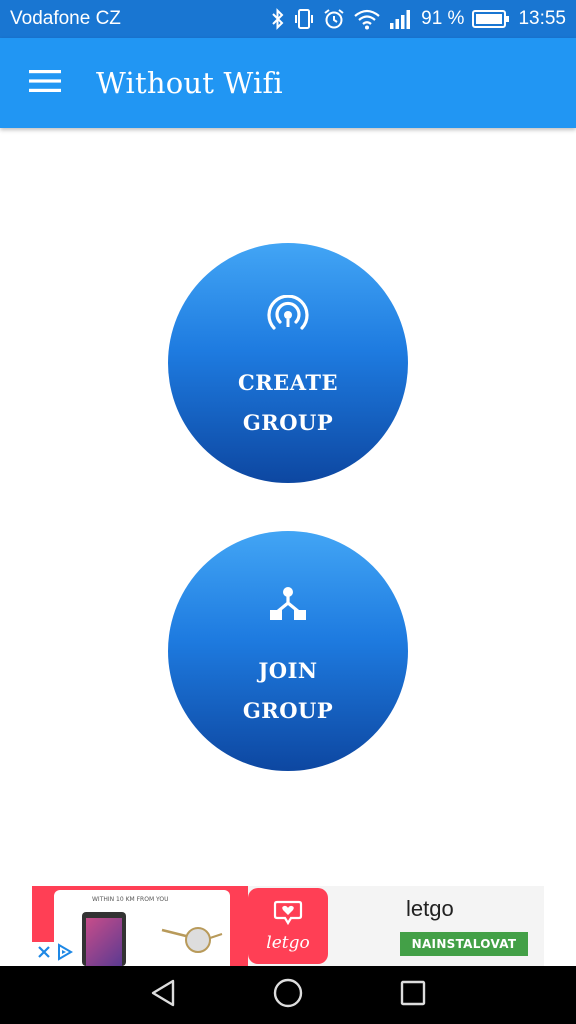  Describe the element at coordinates (288, 83) in the screenshot. I see `app-bar: Without Wifi` at that location.